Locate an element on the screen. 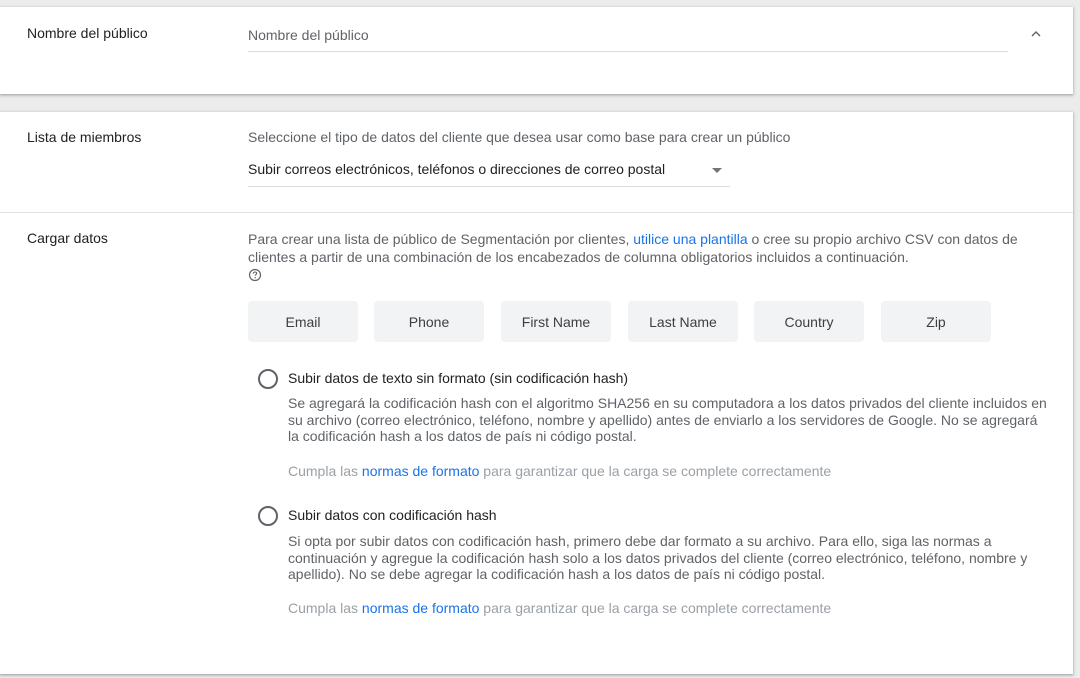 The image size is (1080, 678). audience-name-input is located at coordinates (628, 38).